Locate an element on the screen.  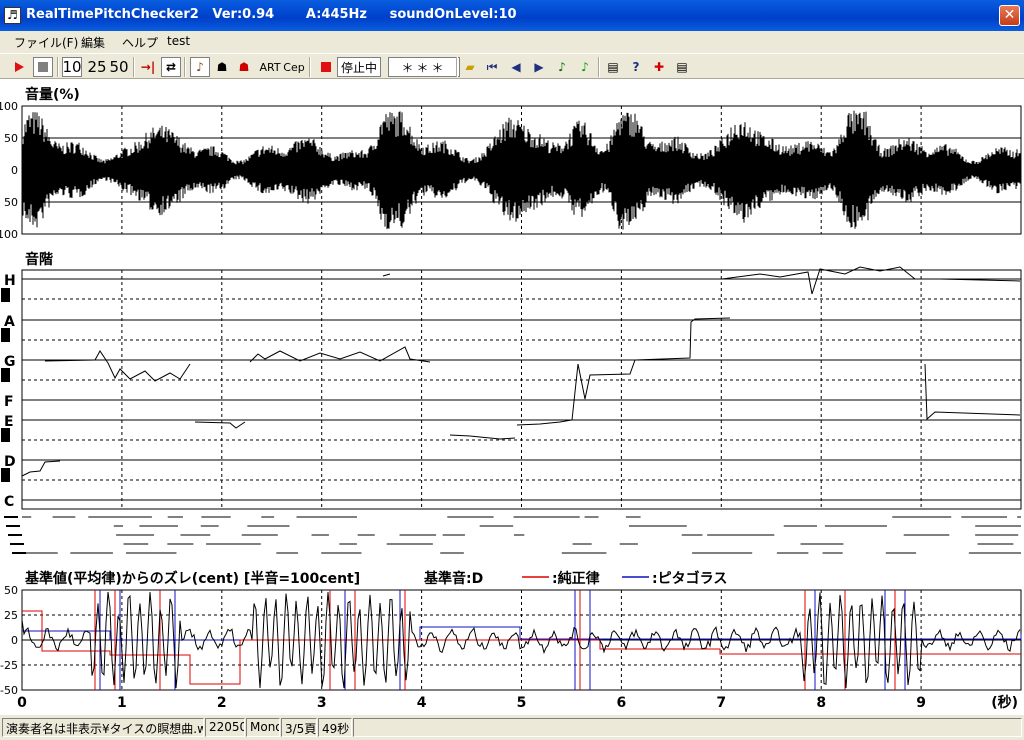
art-button: ART is located at coordinates (270, 67).